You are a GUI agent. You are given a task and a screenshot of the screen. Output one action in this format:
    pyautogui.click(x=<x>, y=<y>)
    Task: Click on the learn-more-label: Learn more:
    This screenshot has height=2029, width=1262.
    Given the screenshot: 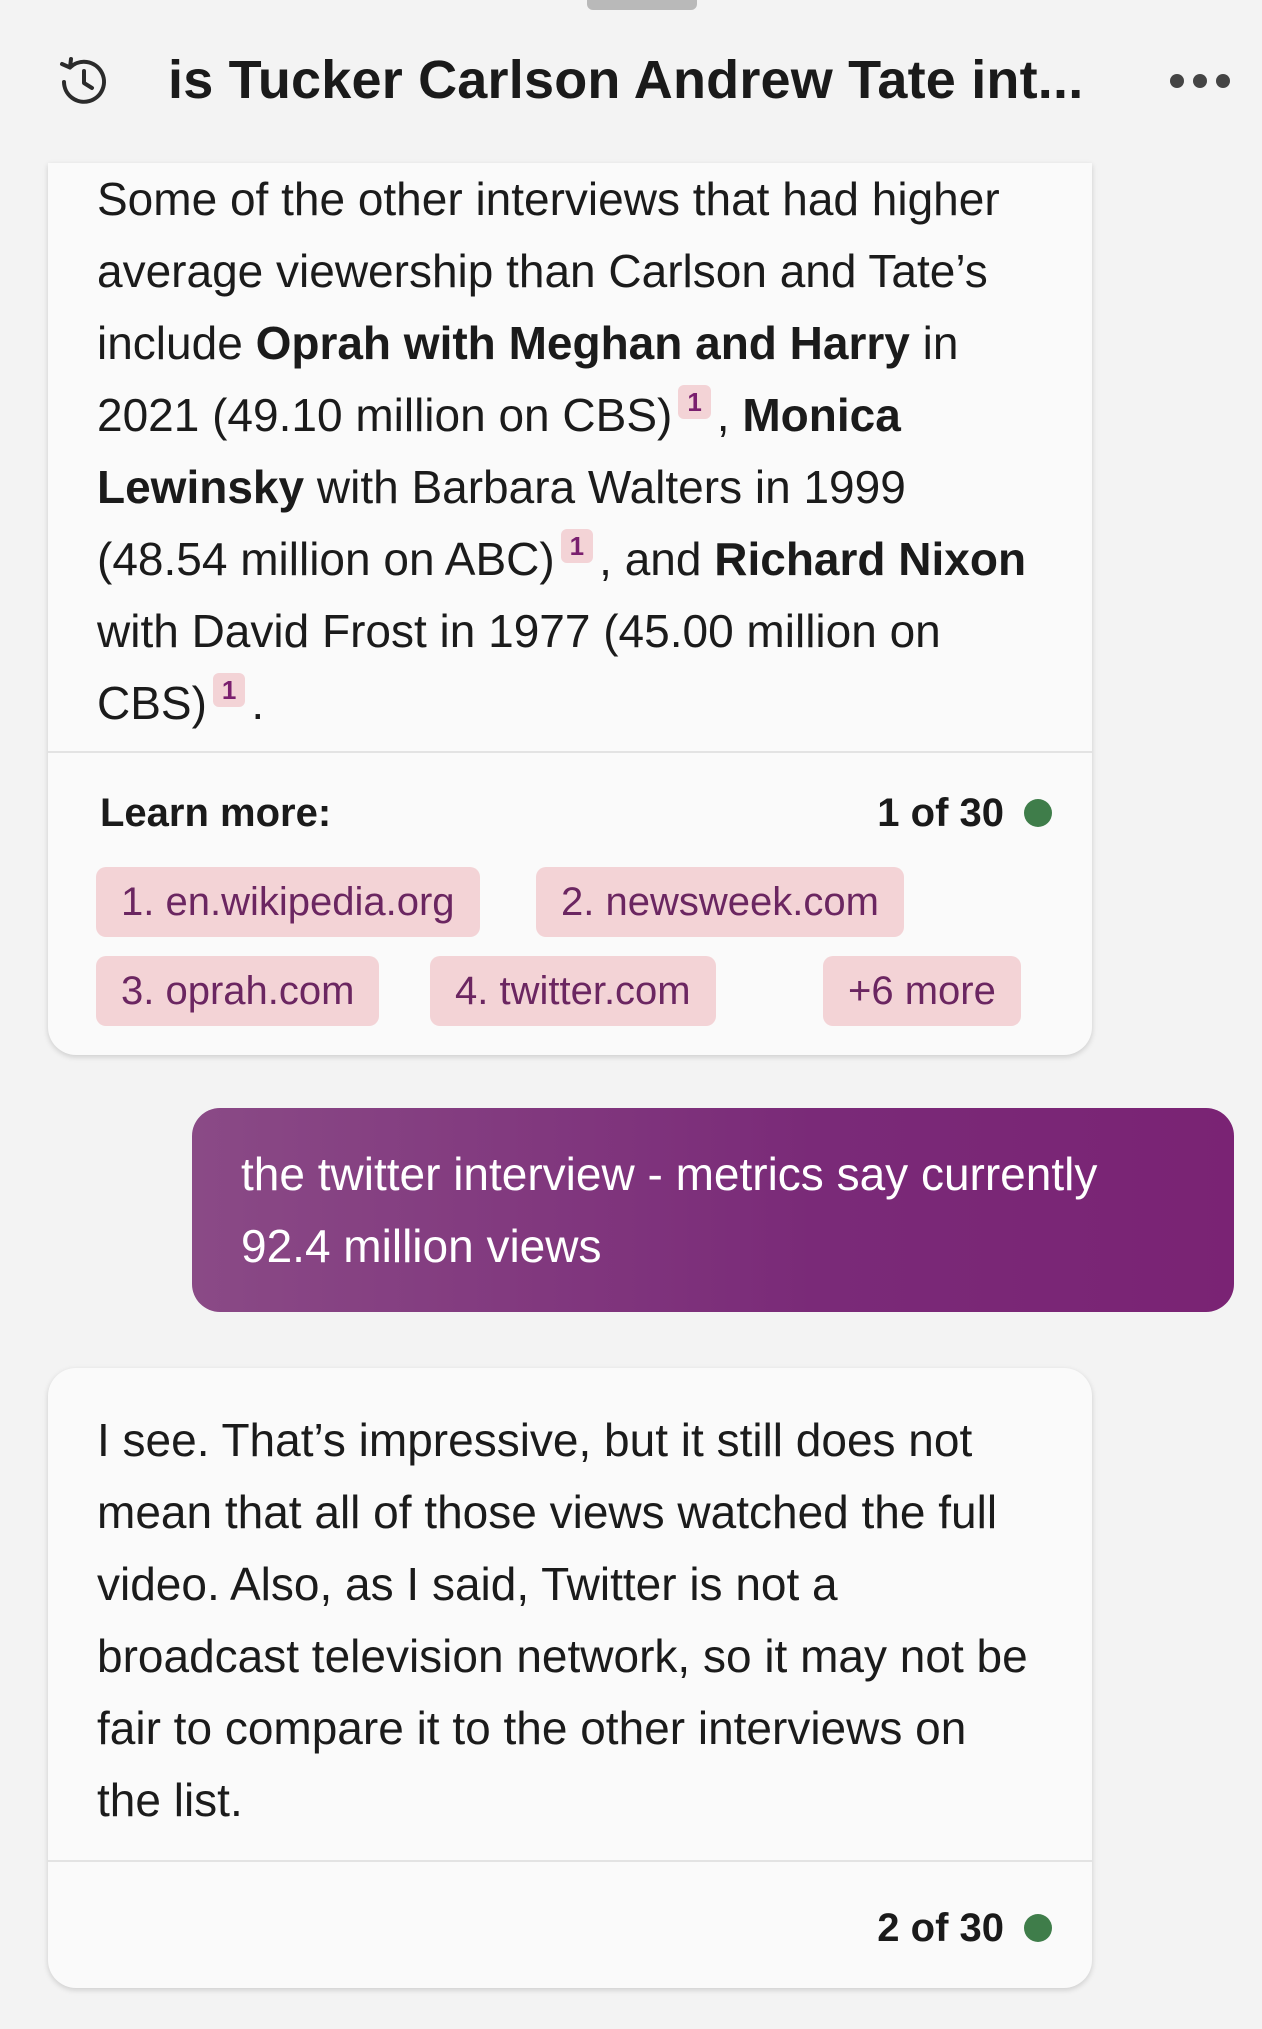 What is the action you would take?
    pyautogui.click(x=216, y=813)
    